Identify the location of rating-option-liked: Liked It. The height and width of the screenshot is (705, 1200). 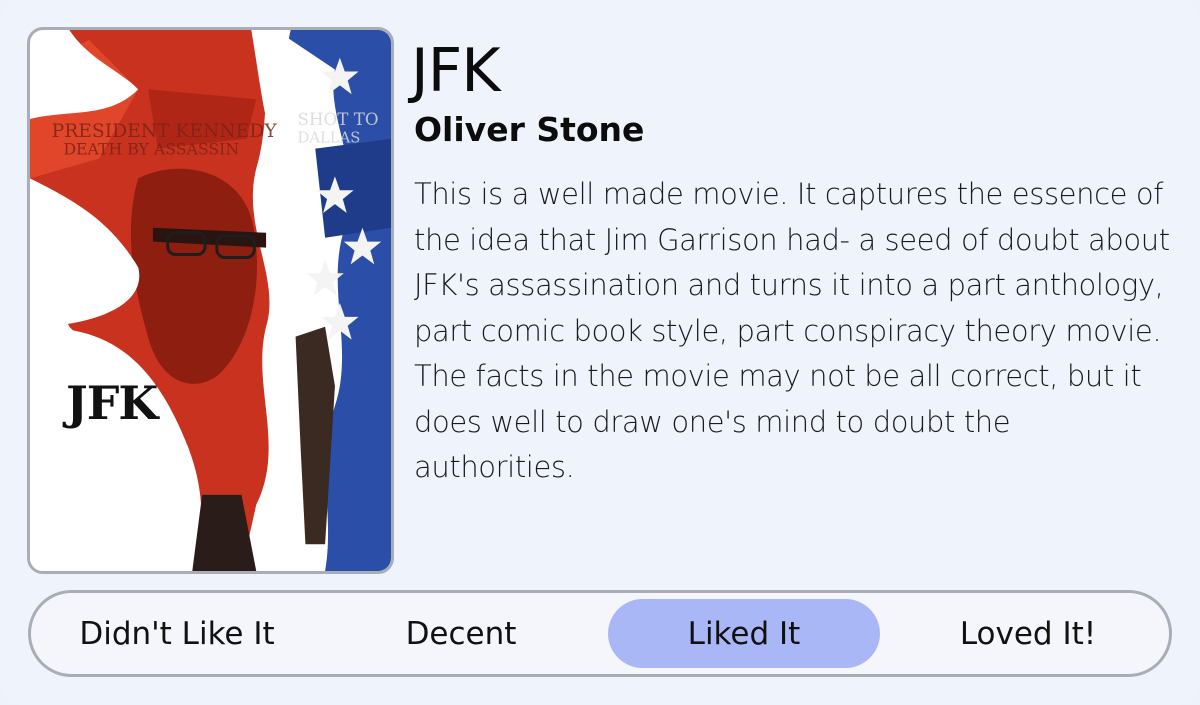
(744, 633).